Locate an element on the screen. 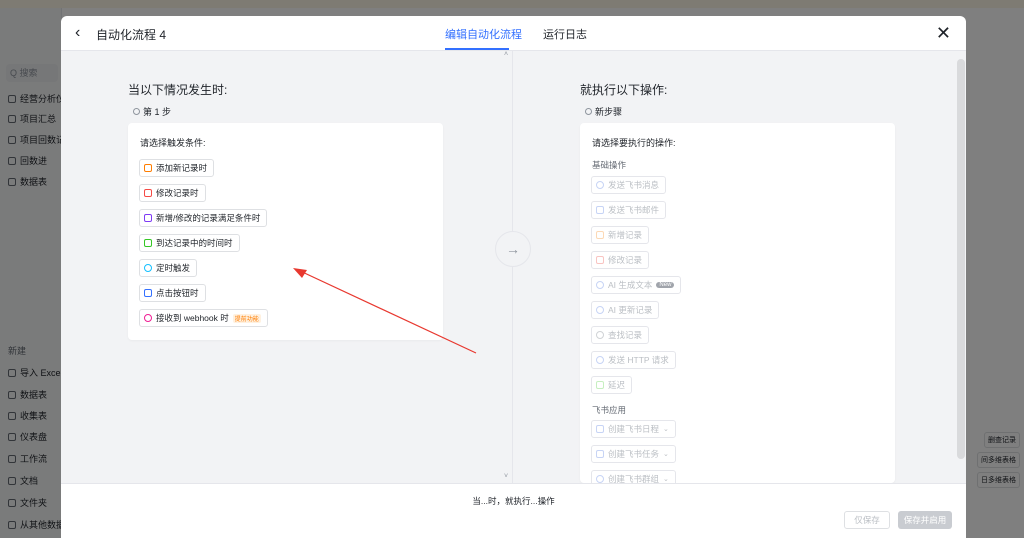 The image size is (1024, 538). basic-actions-label: 基础操作 is located at coordinates (609, 165).